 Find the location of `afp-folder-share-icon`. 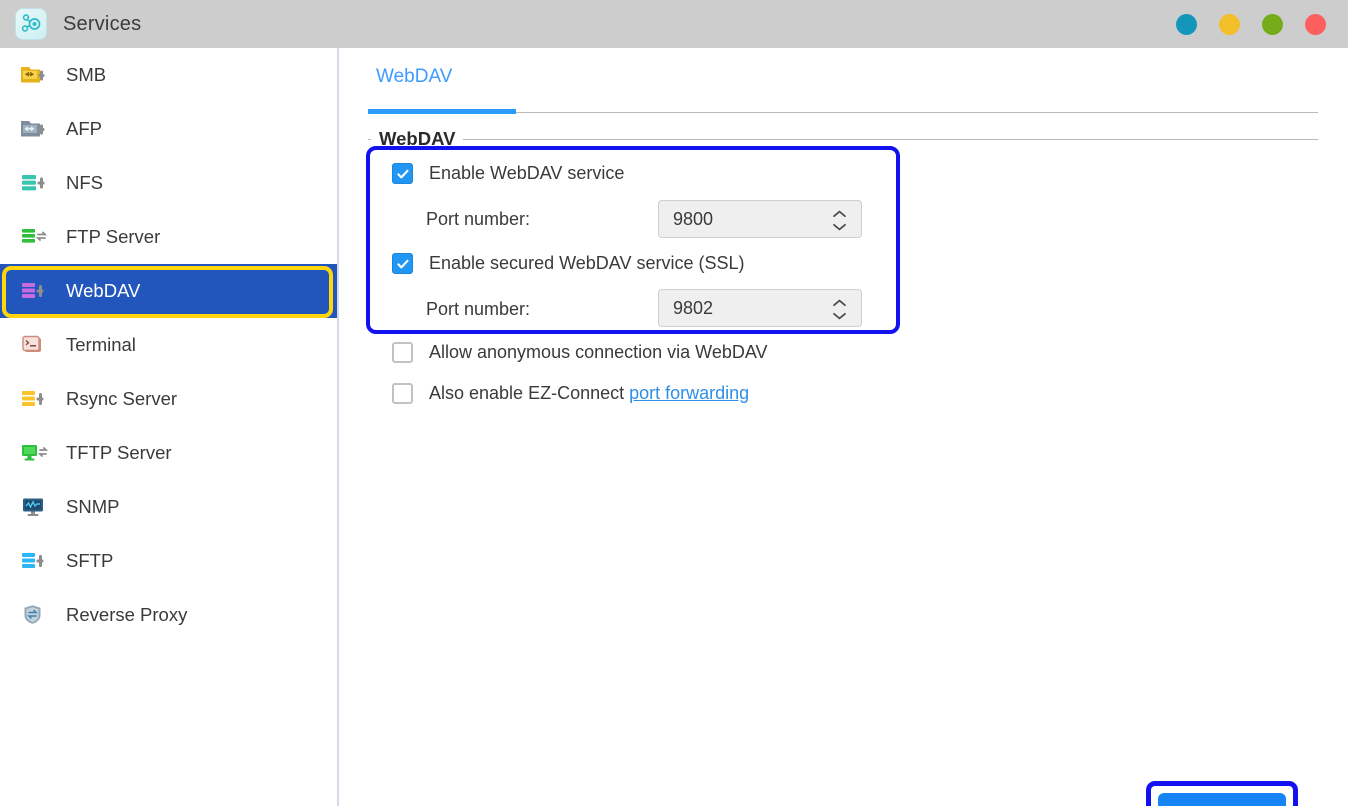

afp-folder-share-icon is located at coordinates (35, 129).